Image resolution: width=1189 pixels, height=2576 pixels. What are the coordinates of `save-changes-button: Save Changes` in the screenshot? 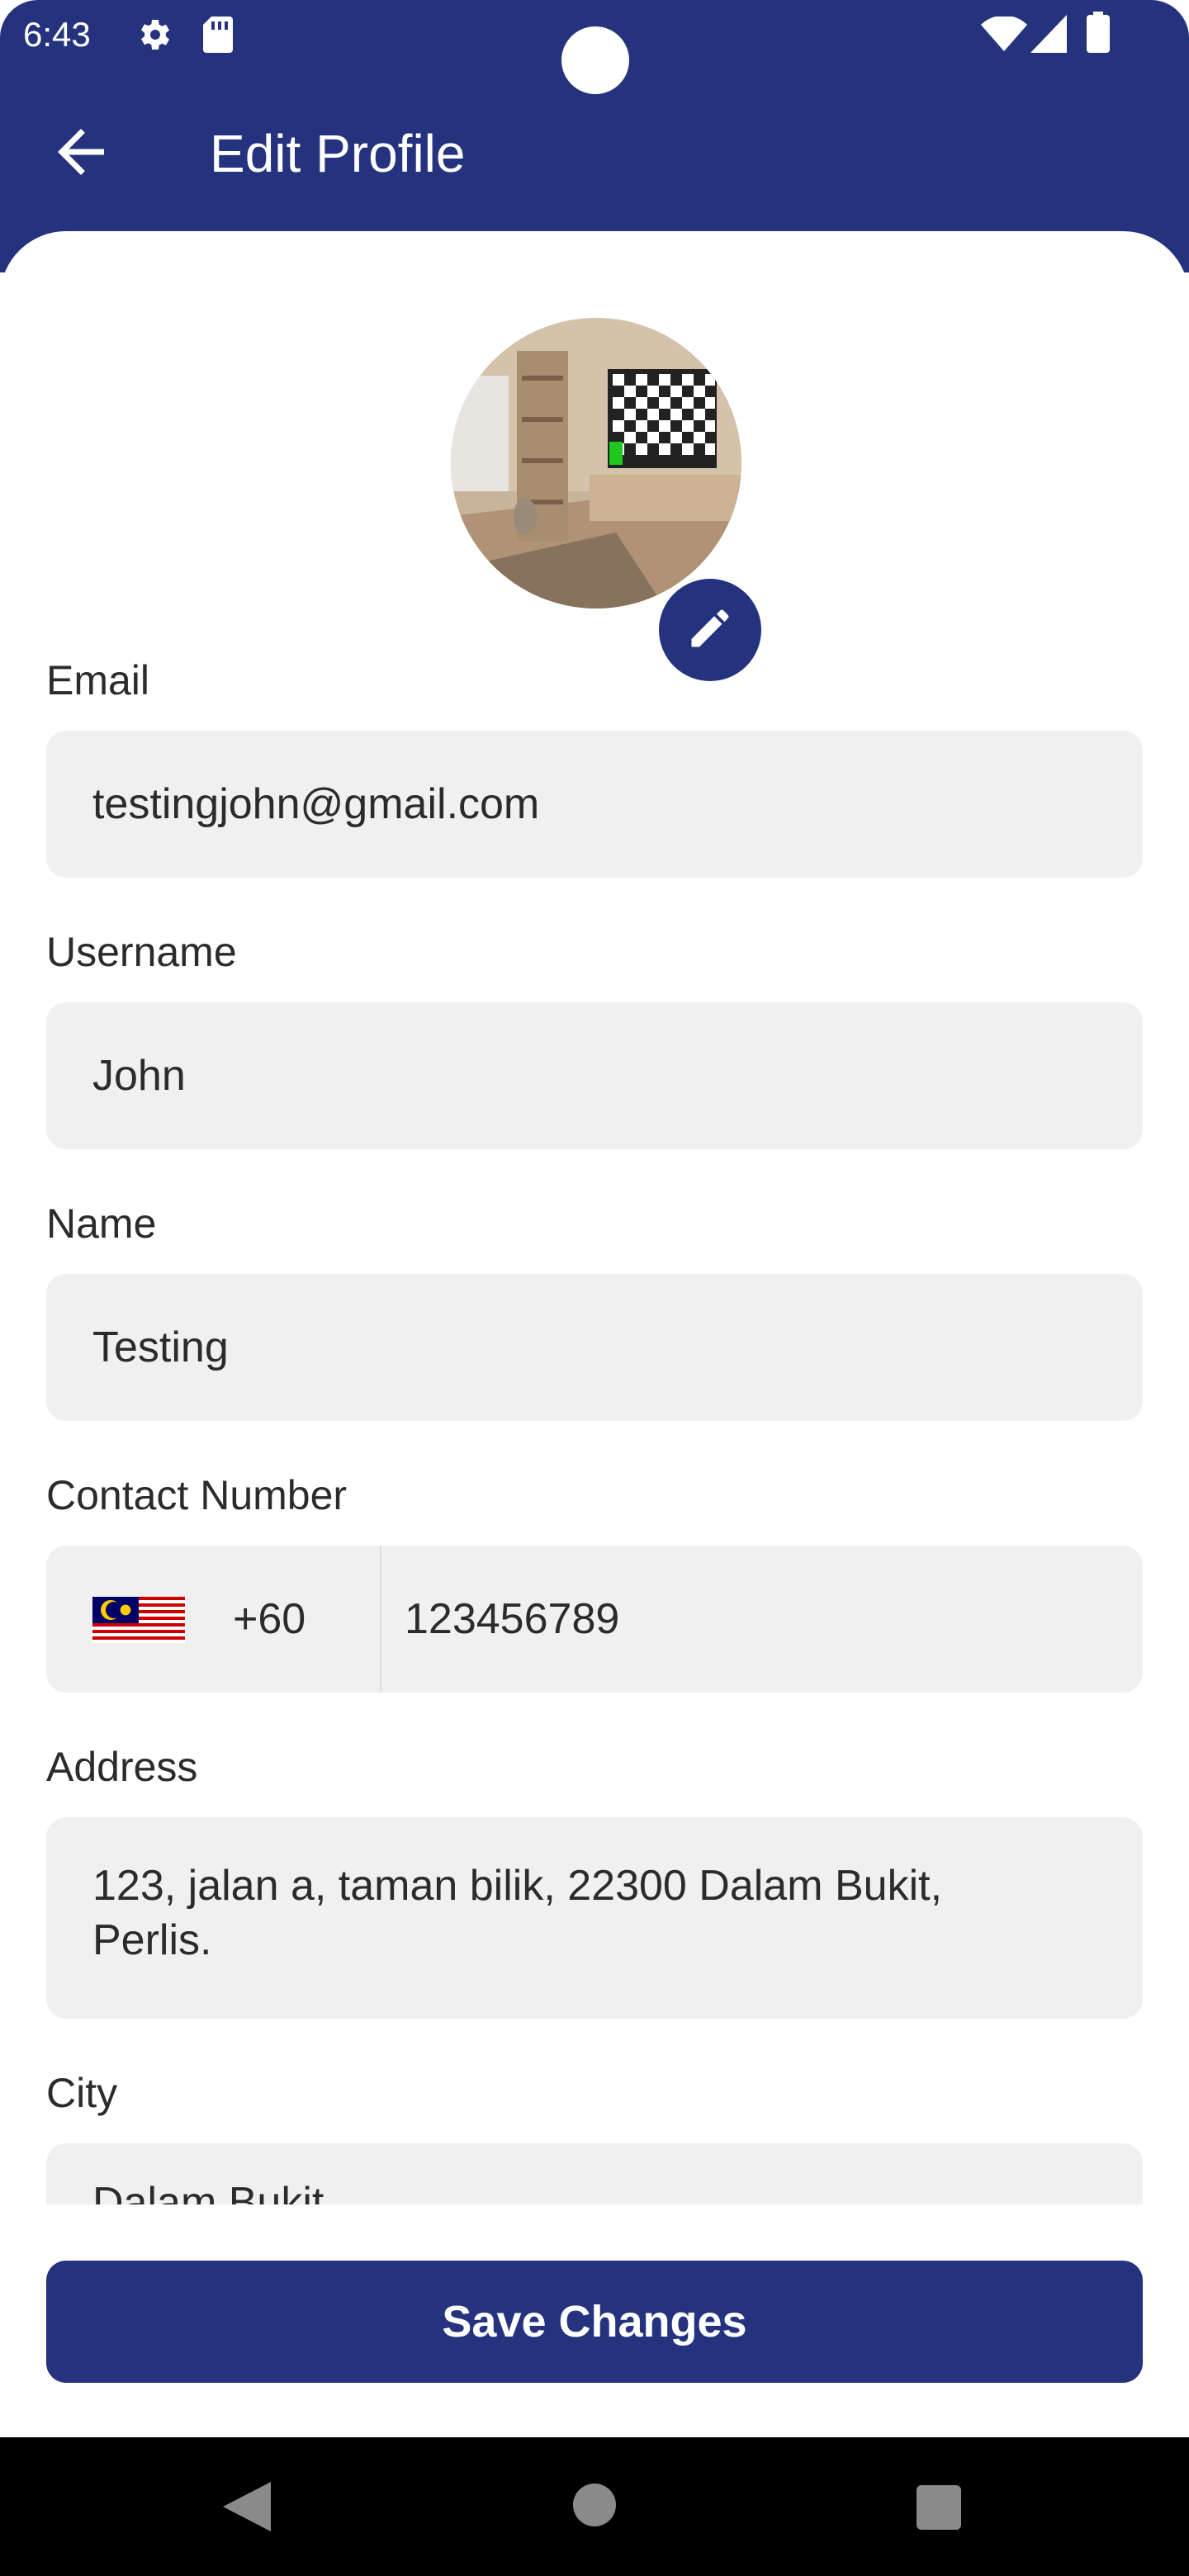 It's located at (594, 2322).